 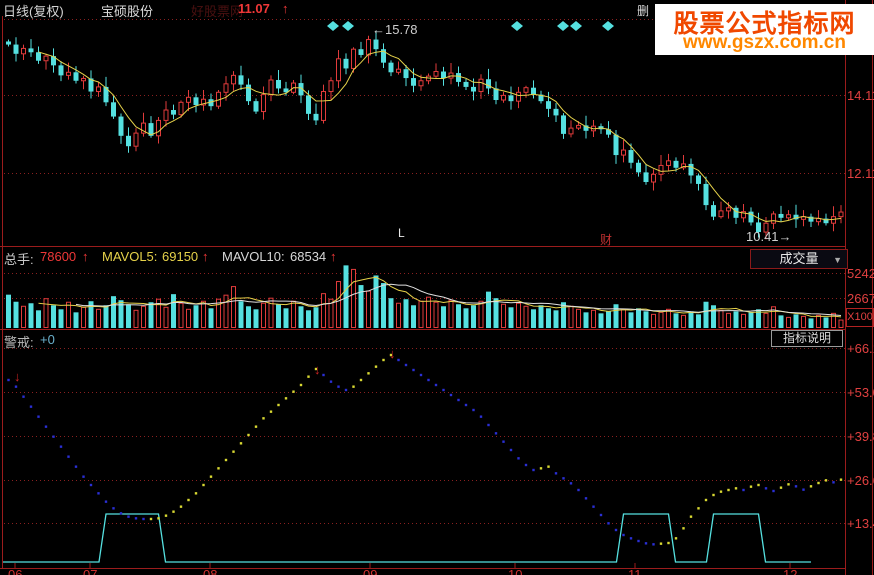 I want to click on time-axis-label: 09, so click(x=370, y=571).